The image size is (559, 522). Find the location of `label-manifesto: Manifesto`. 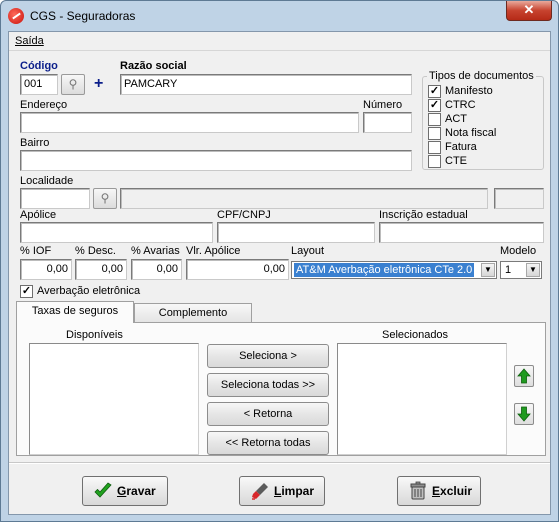

label-manifesto: Manifesto is located at coordinates (469, 91).